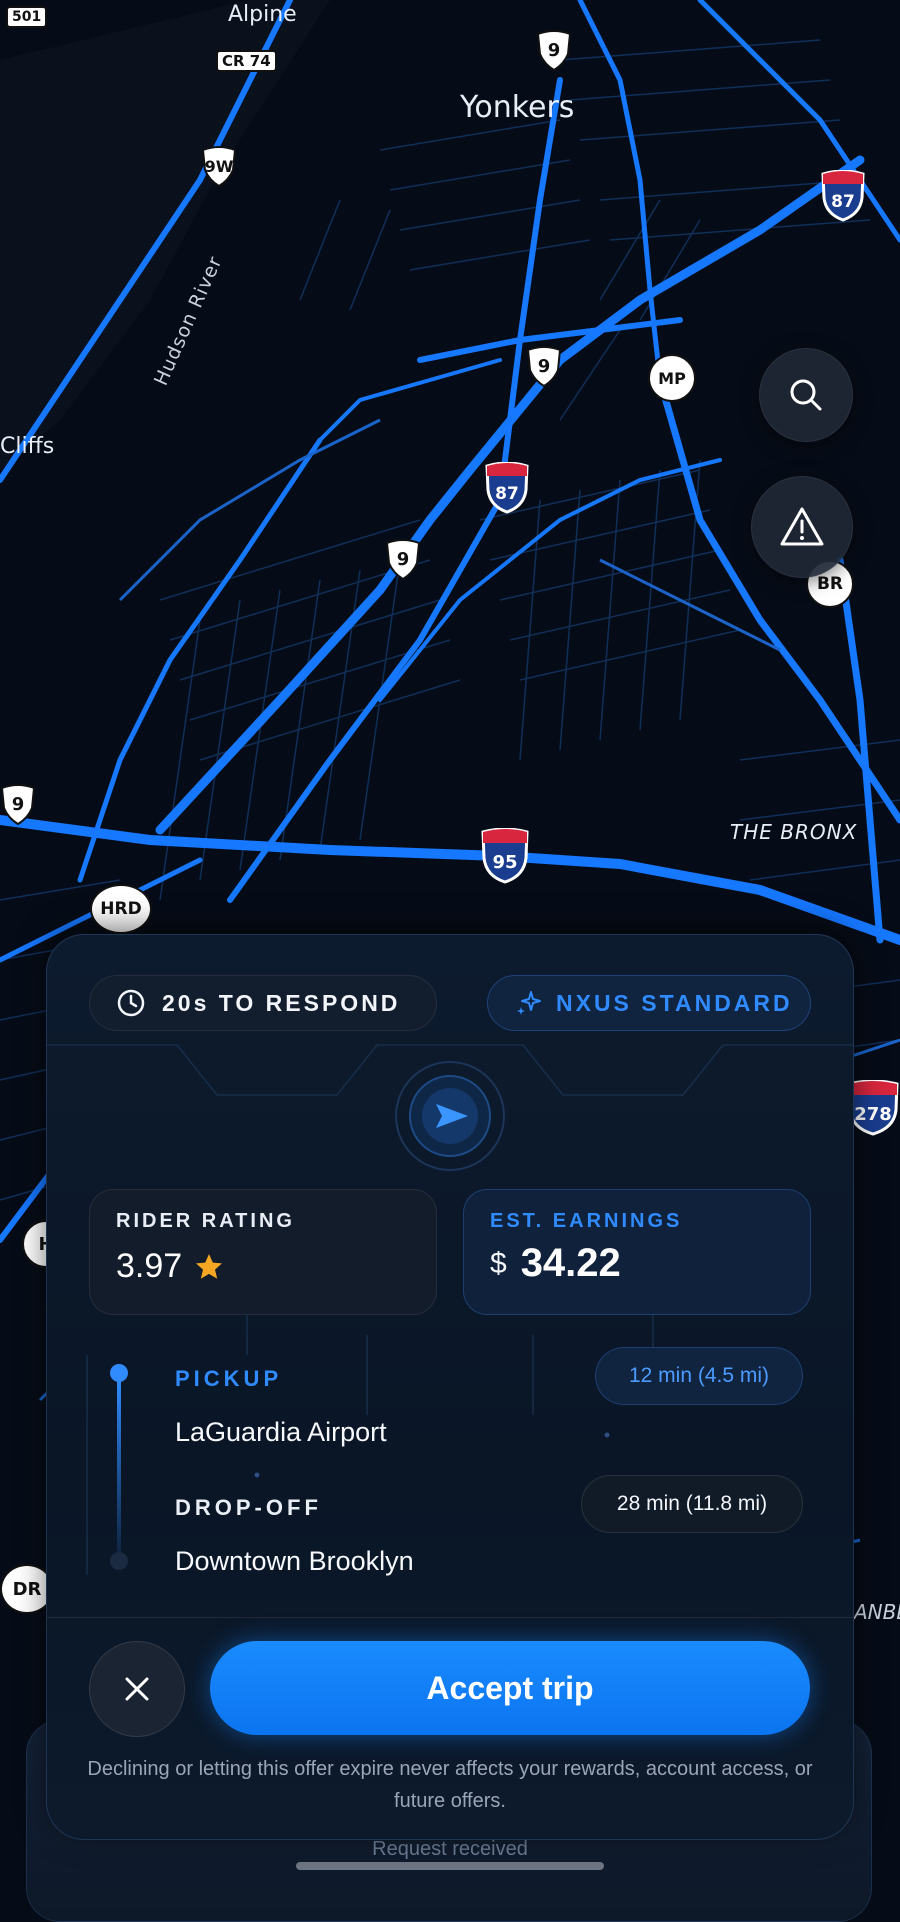 The image size is (900, 1922). What do you see at coordinates (830, 584) in the screenshot?
I see `route-marker-br-label: BR` at bounding box center [830, 584].